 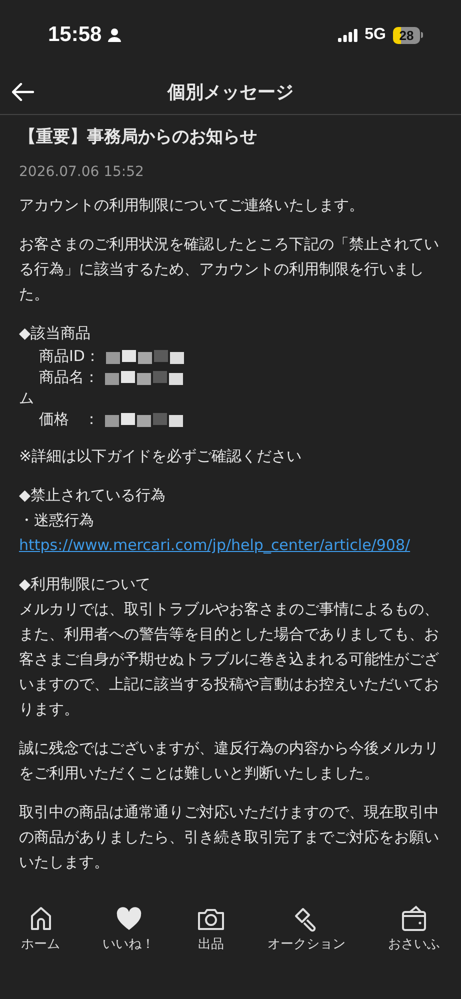 I want to click on tab-button: オークション, so click(x=306, y=932).